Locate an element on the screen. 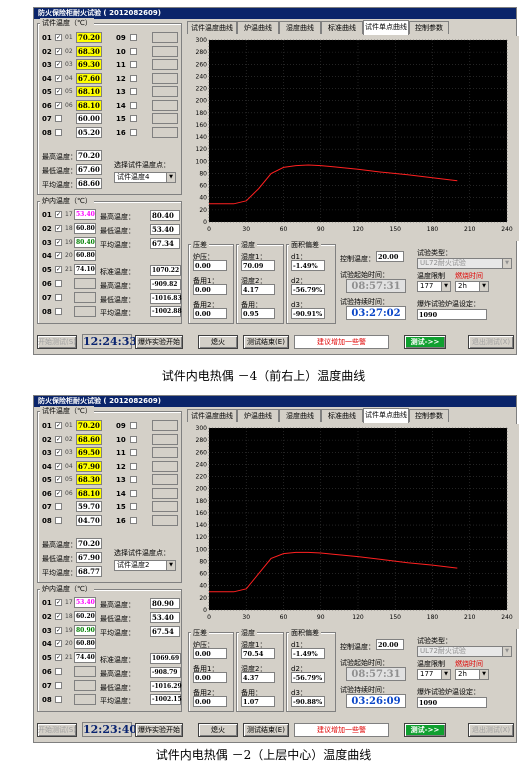 This screenshot has height=778, width=527. sample-row: 08 05.20 16 is located at coordinates (110, 133).